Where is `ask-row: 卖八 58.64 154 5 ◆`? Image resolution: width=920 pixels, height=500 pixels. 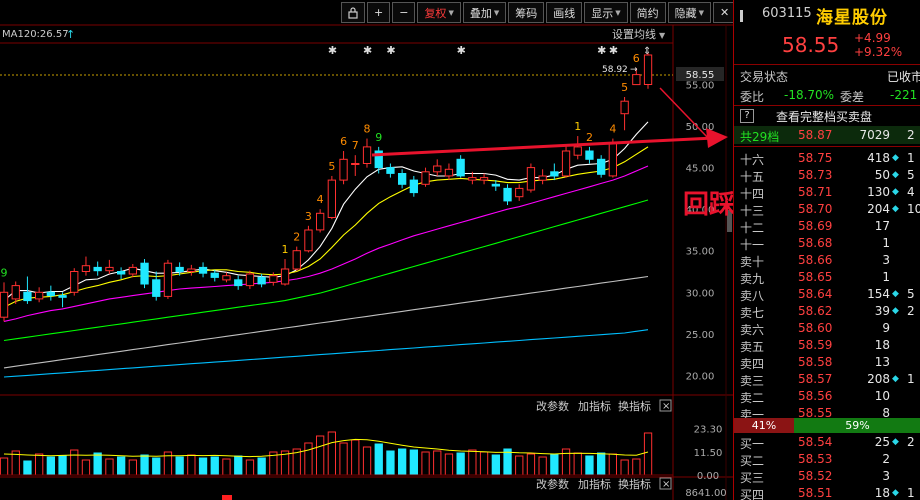
ask-row: 卖八 58.64 154 5 ◆ is located at coordinates (827, 294).